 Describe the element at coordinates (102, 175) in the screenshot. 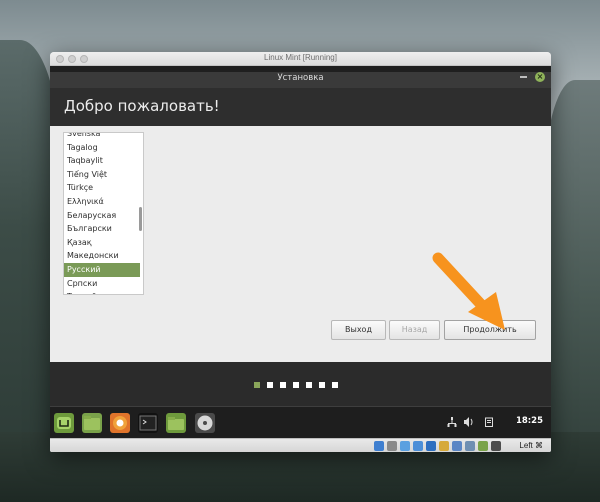

I see `language-list-item: Tiếng Việt` at that location.